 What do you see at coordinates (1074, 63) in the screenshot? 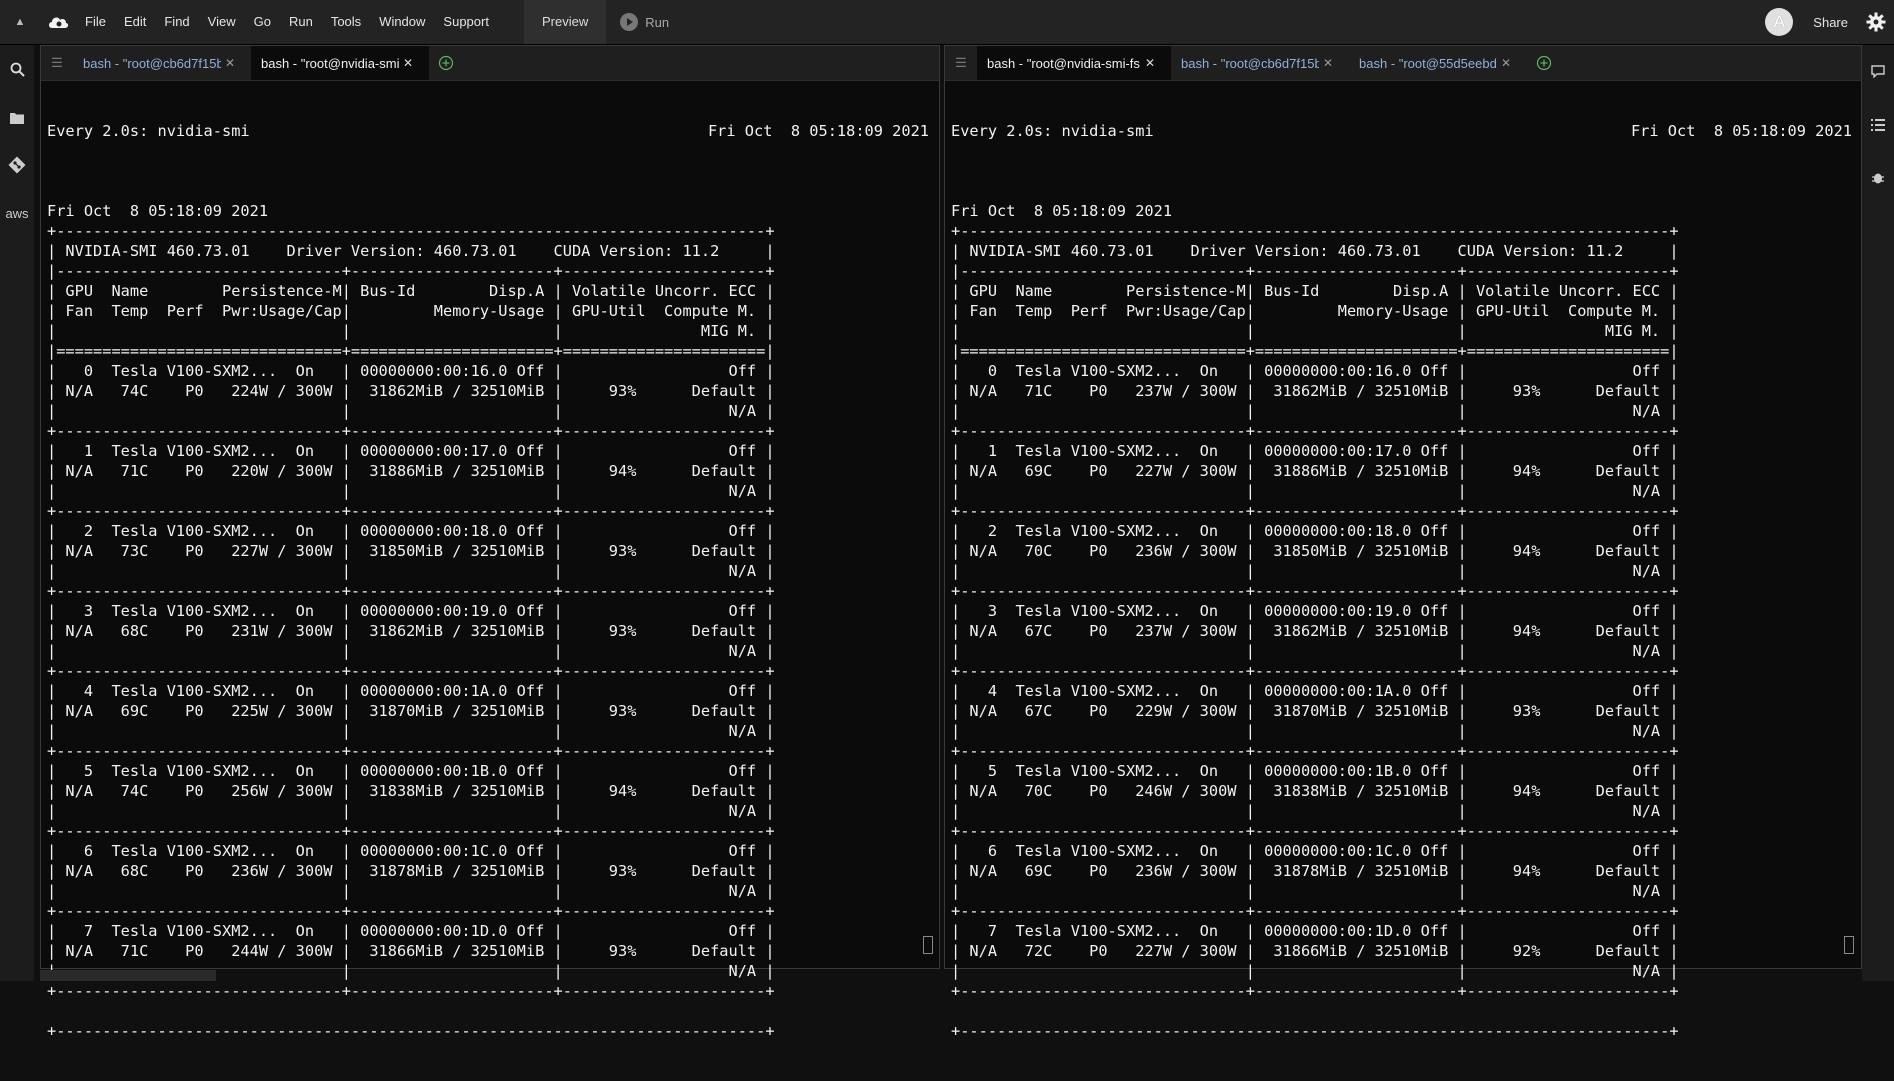
I see `tab-bash-nvidia-smi-fs: bash - "root@nvidia-smi-fs ✕` at bounding box center [1074, 63].